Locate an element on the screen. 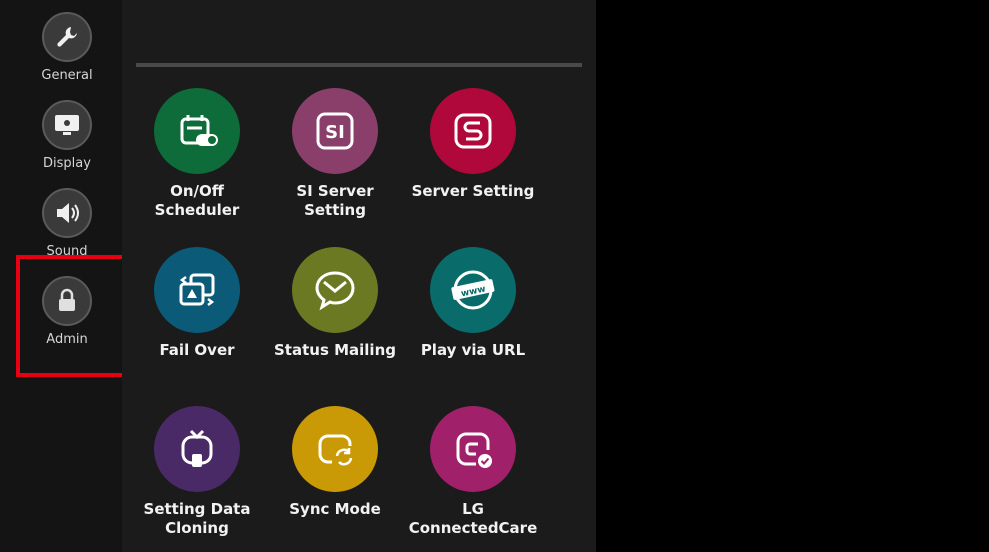 Image resolution: width=989 pixels, height=552 pixels. tile-sync-mode: Sync Mode is located at coordinates (335, 462).